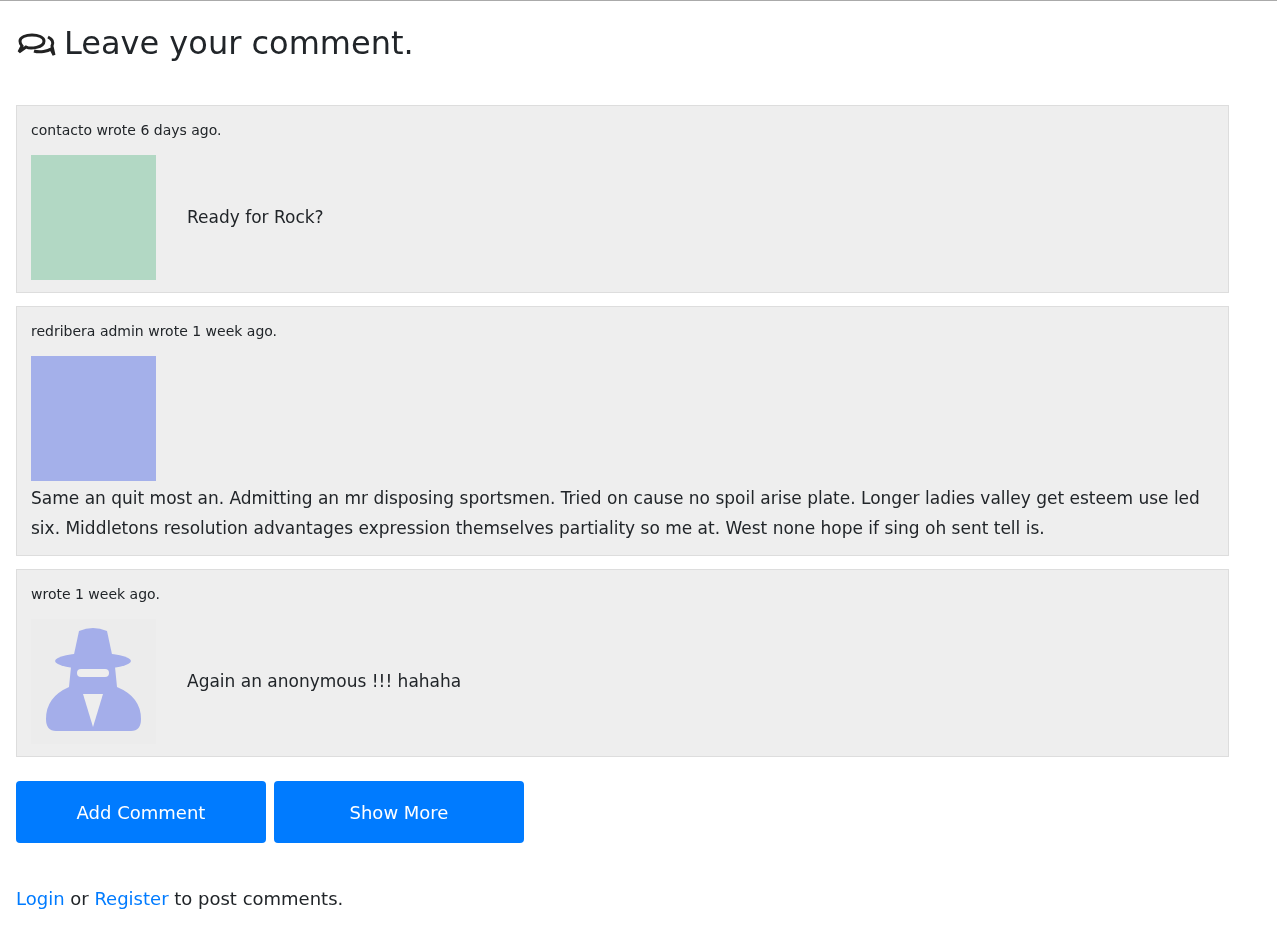  I want to click on login-link: Login, so click(40, 898).